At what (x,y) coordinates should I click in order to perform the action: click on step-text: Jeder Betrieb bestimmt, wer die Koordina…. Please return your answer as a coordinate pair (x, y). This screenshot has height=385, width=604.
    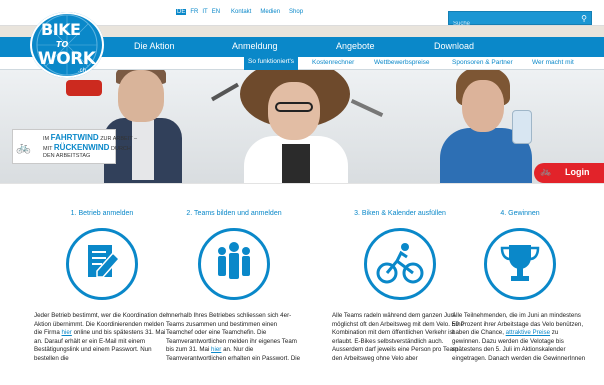
    Looking at the image, I should click on (101, 337).